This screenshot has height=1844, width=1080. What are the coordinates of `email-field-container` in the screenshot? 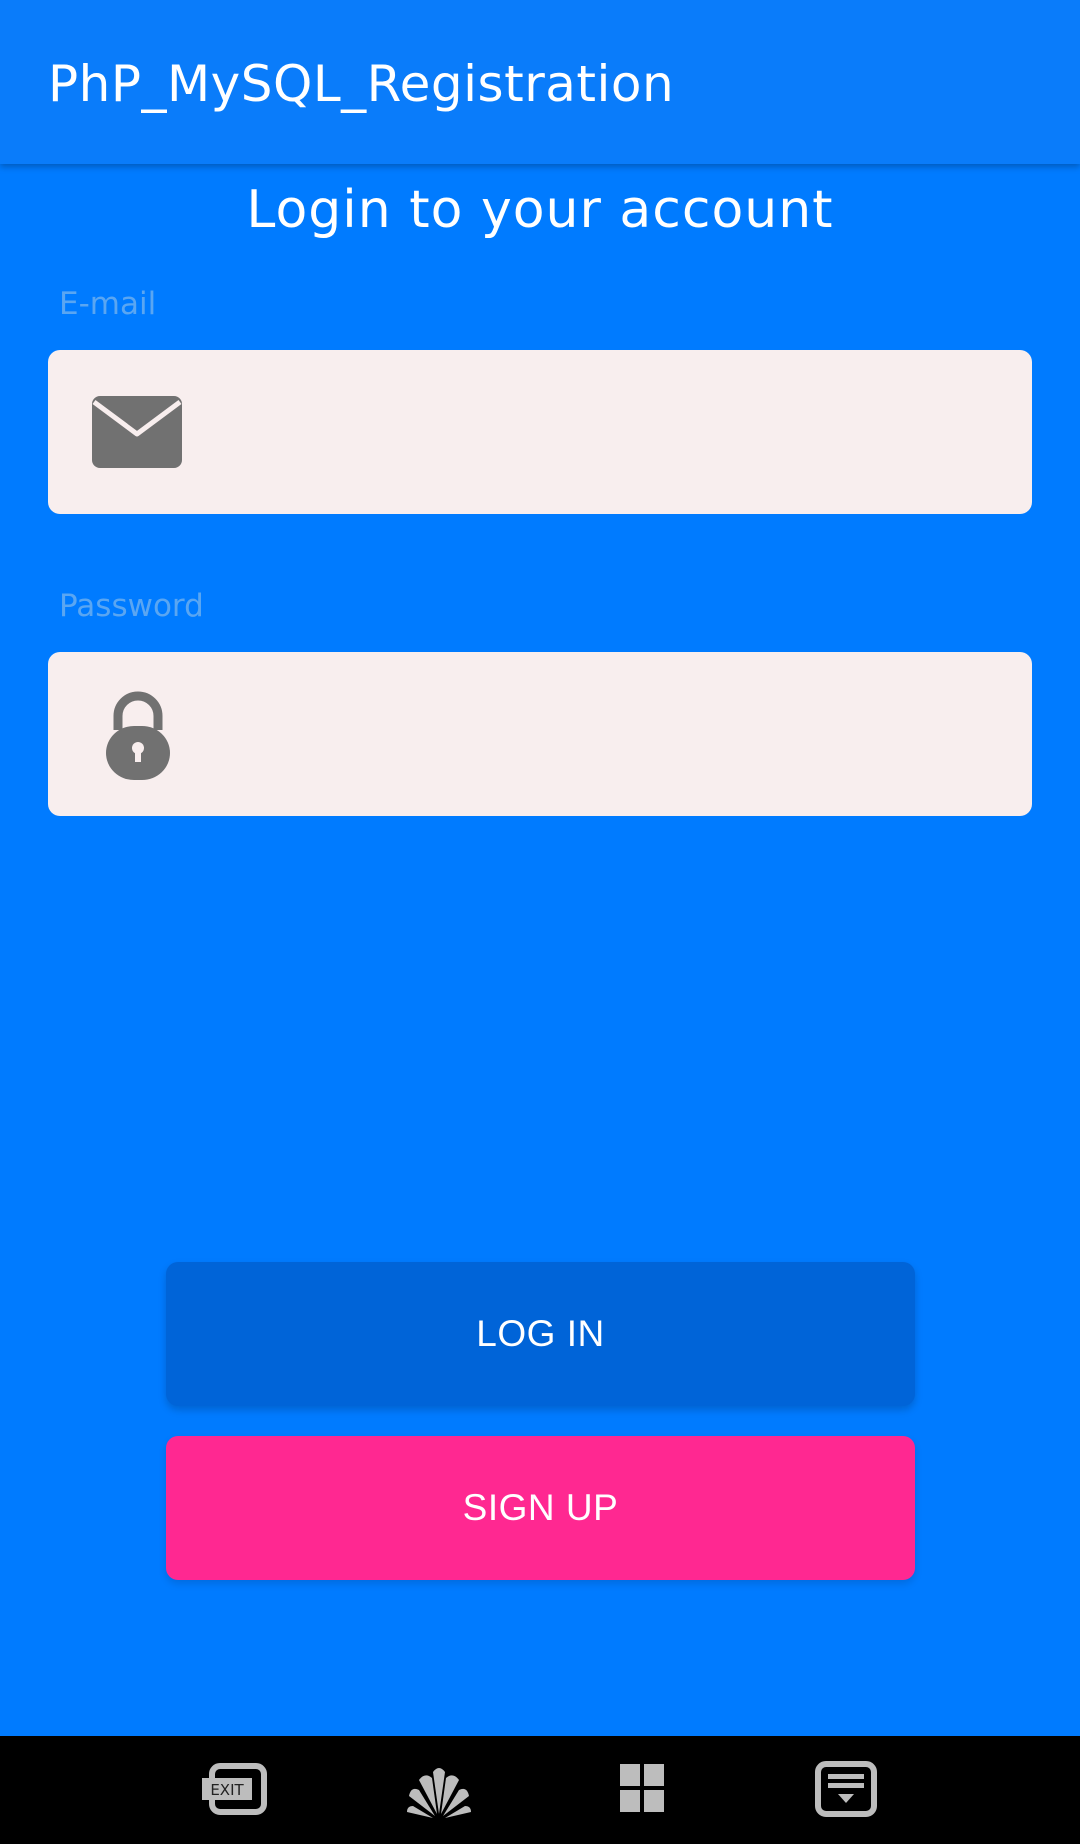 It's located at (540, 433).